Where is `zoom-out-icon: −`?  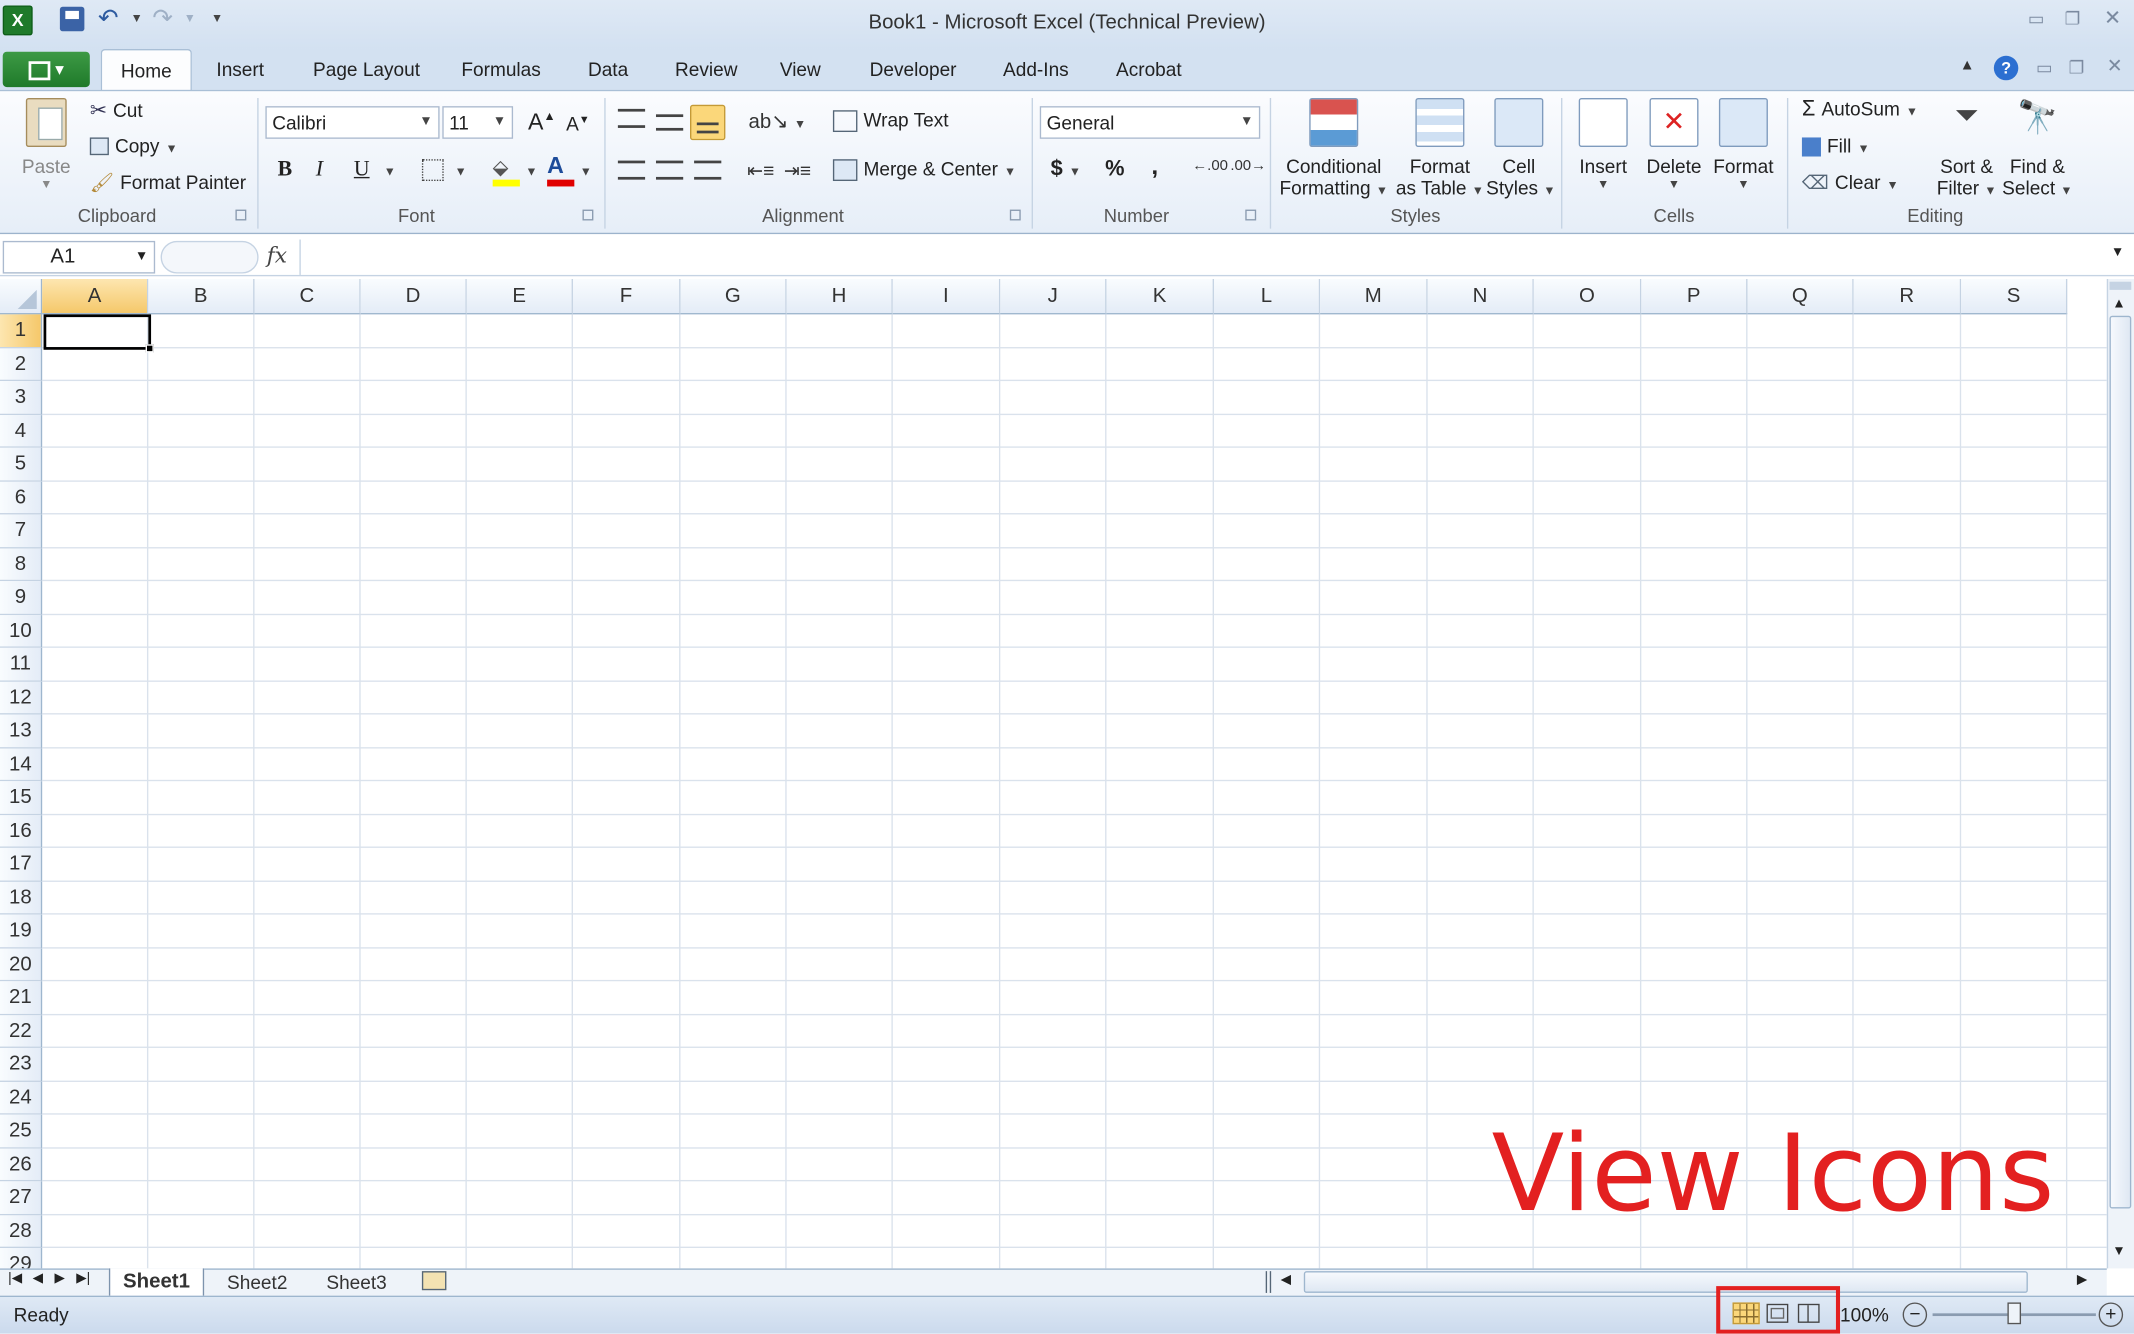 zoom-out-icon: − is located at coordinates (1915, 1314).